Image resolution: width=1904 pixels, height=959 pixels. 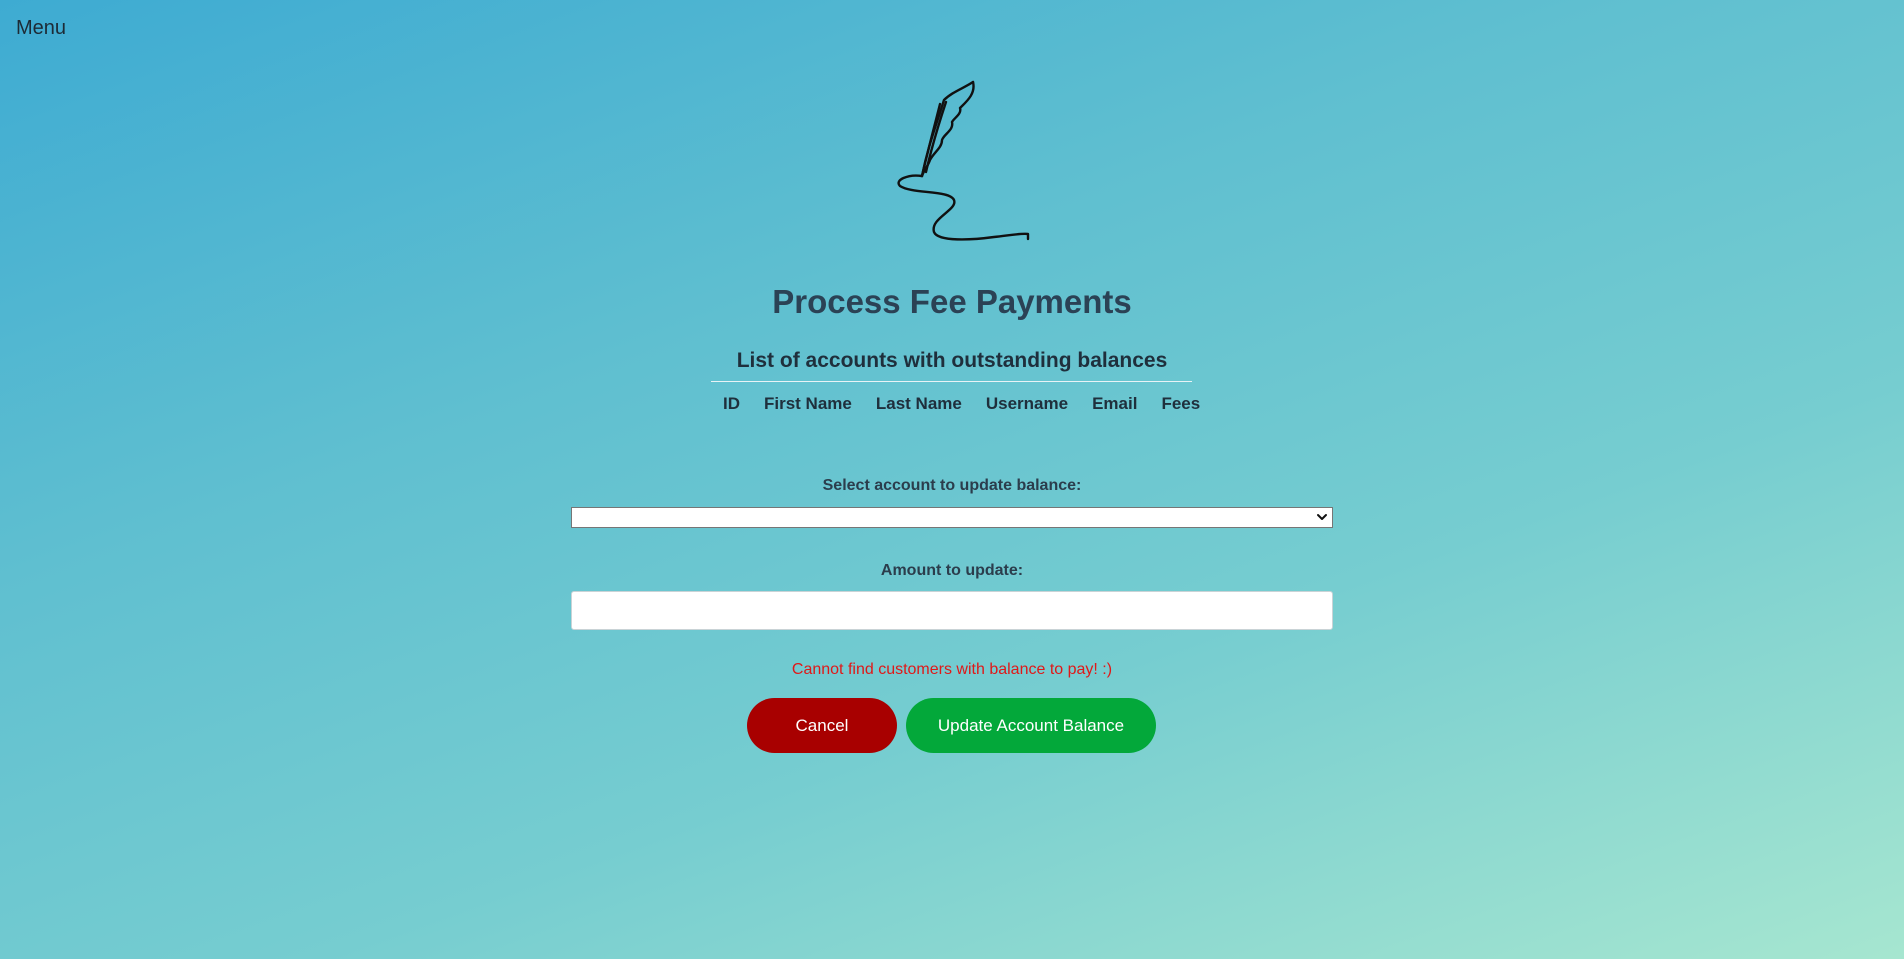 What do you see at coordinates (41, 28) in the screenshot?
I see `menu-link: Menu` at bounding box center [41, 28].